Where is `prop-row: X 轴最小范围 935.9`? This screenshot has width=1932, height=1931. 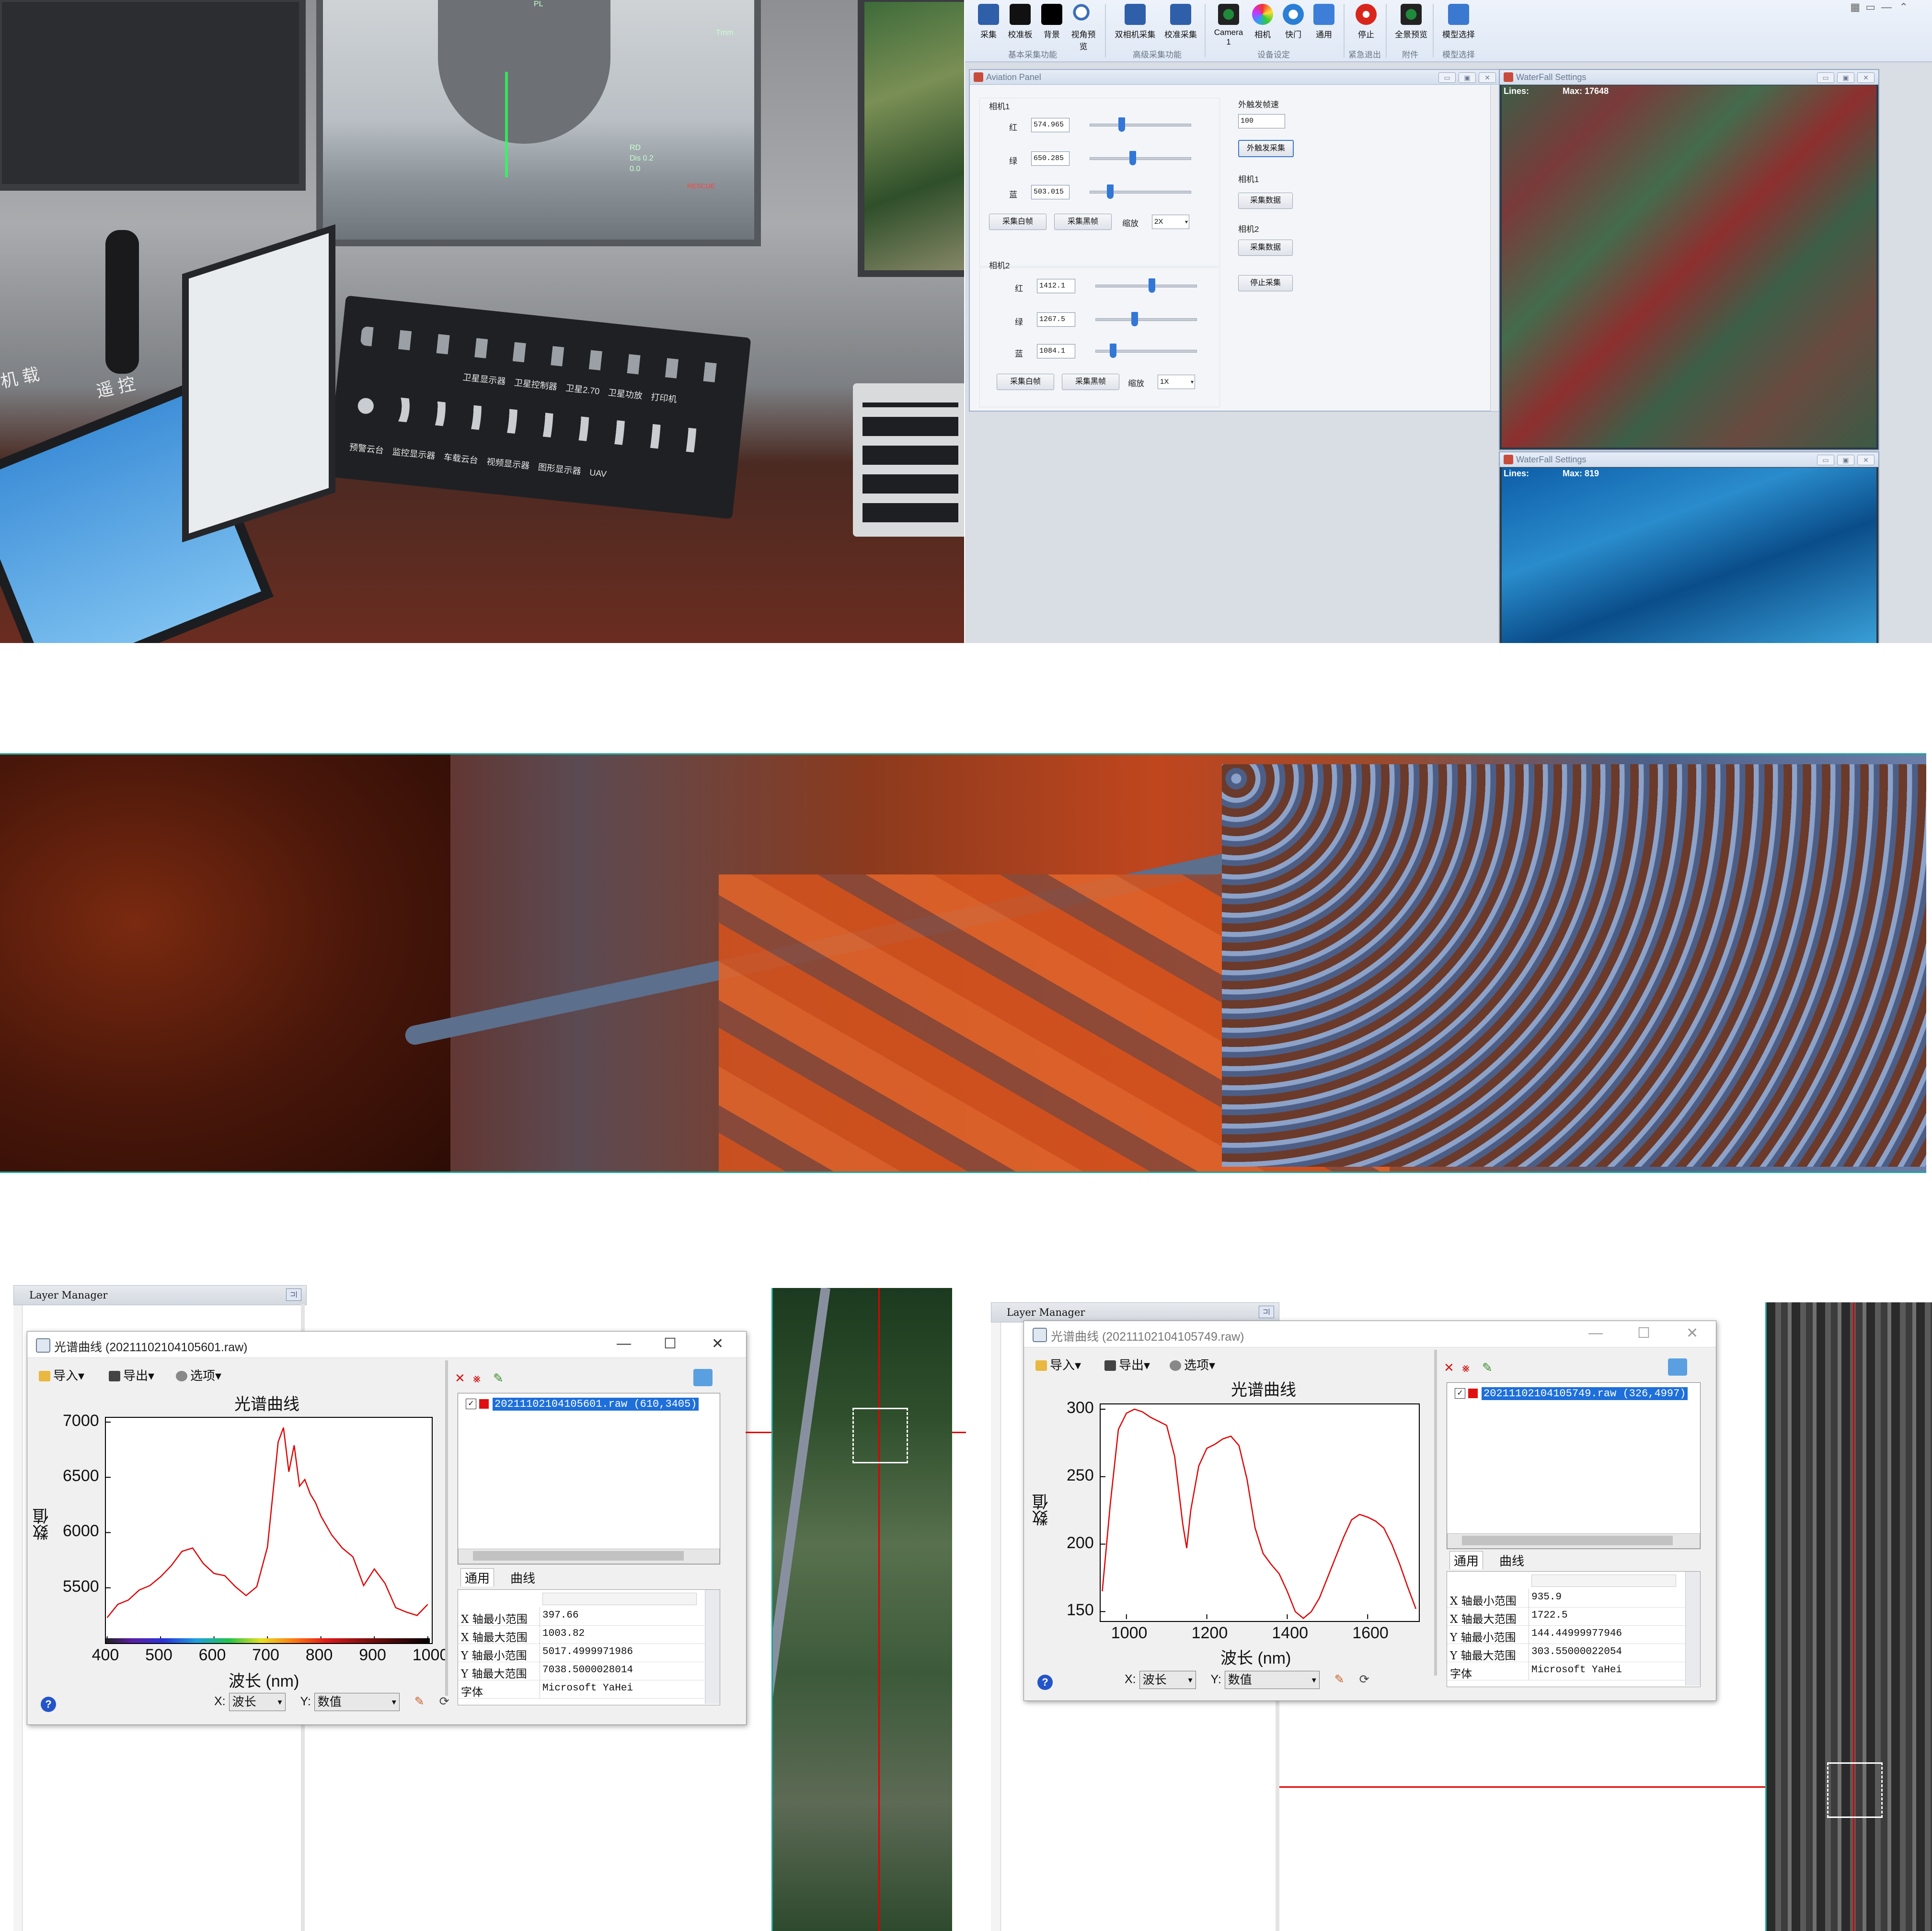
prop-row: X 轴最小范围 935.9 is located at coordinates (1566, 1598).